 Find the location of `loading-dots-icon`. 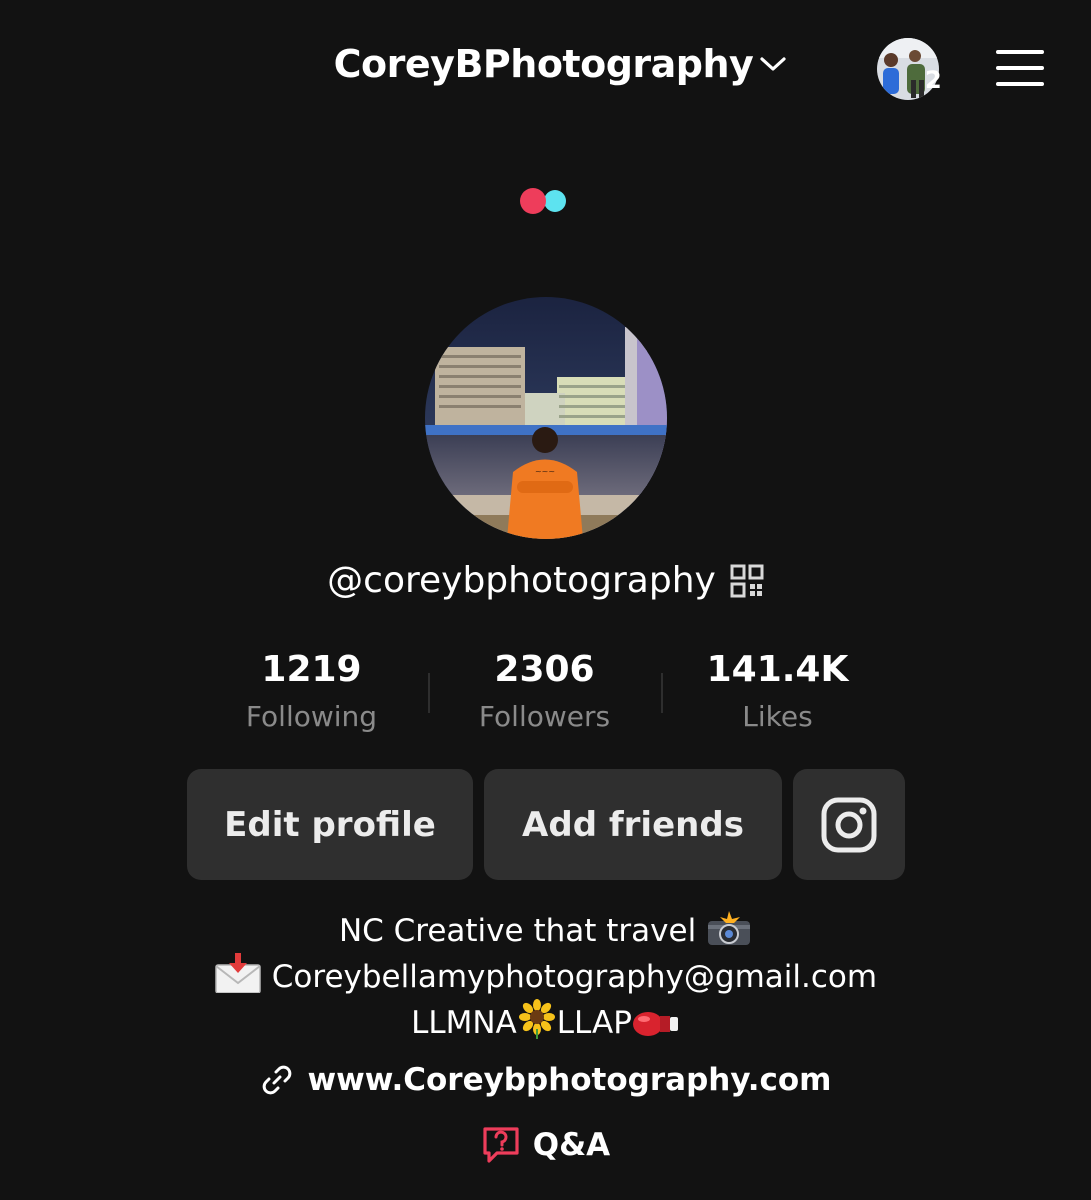

loading-dots-icon is located at coordinates (543, 201).